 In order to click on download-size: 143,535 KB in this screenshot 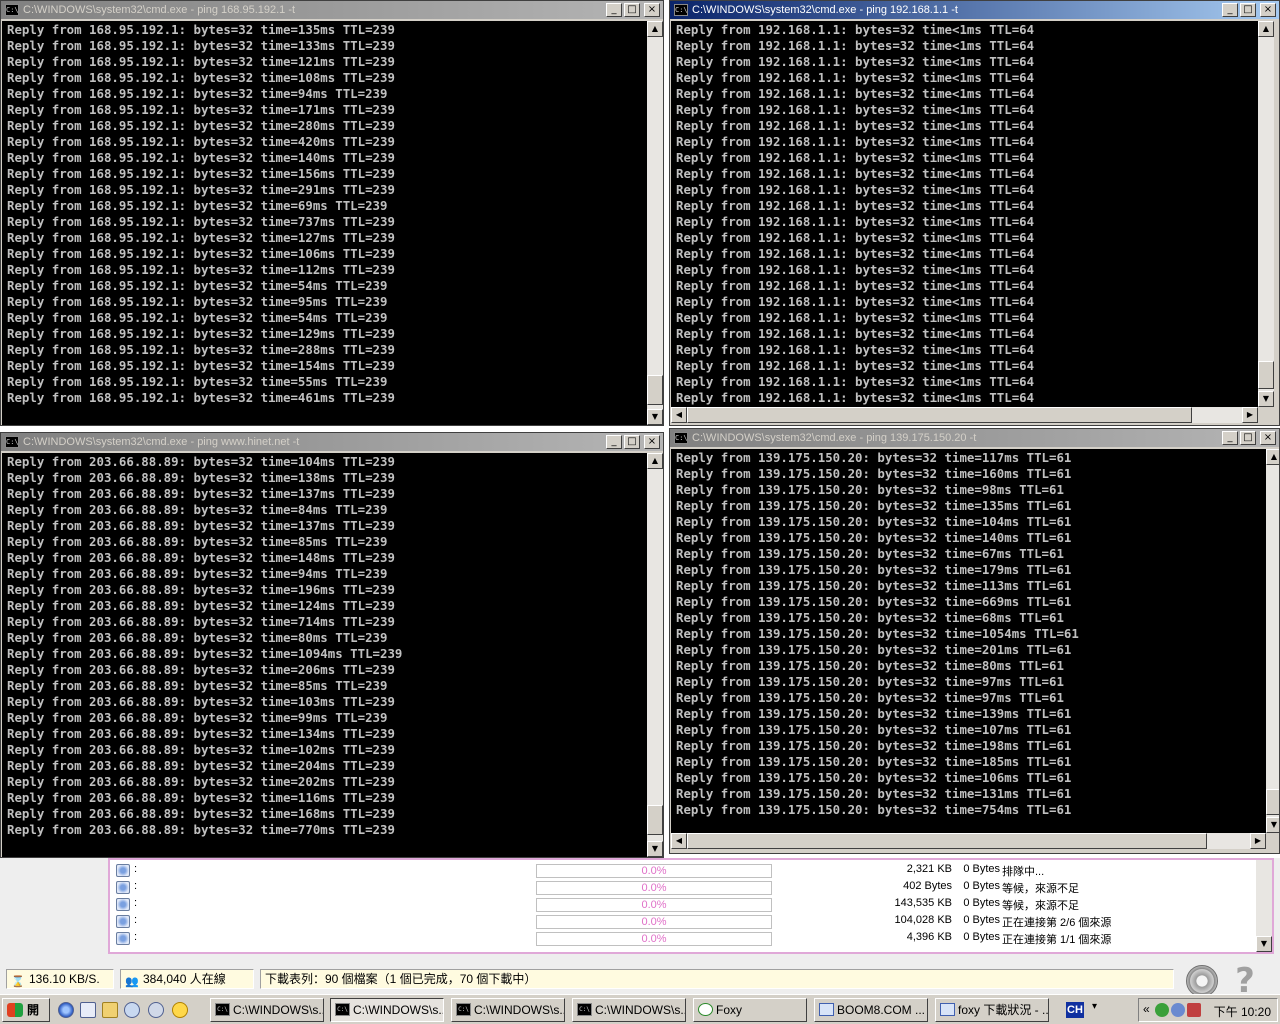, I will do `click(923, 903)`.